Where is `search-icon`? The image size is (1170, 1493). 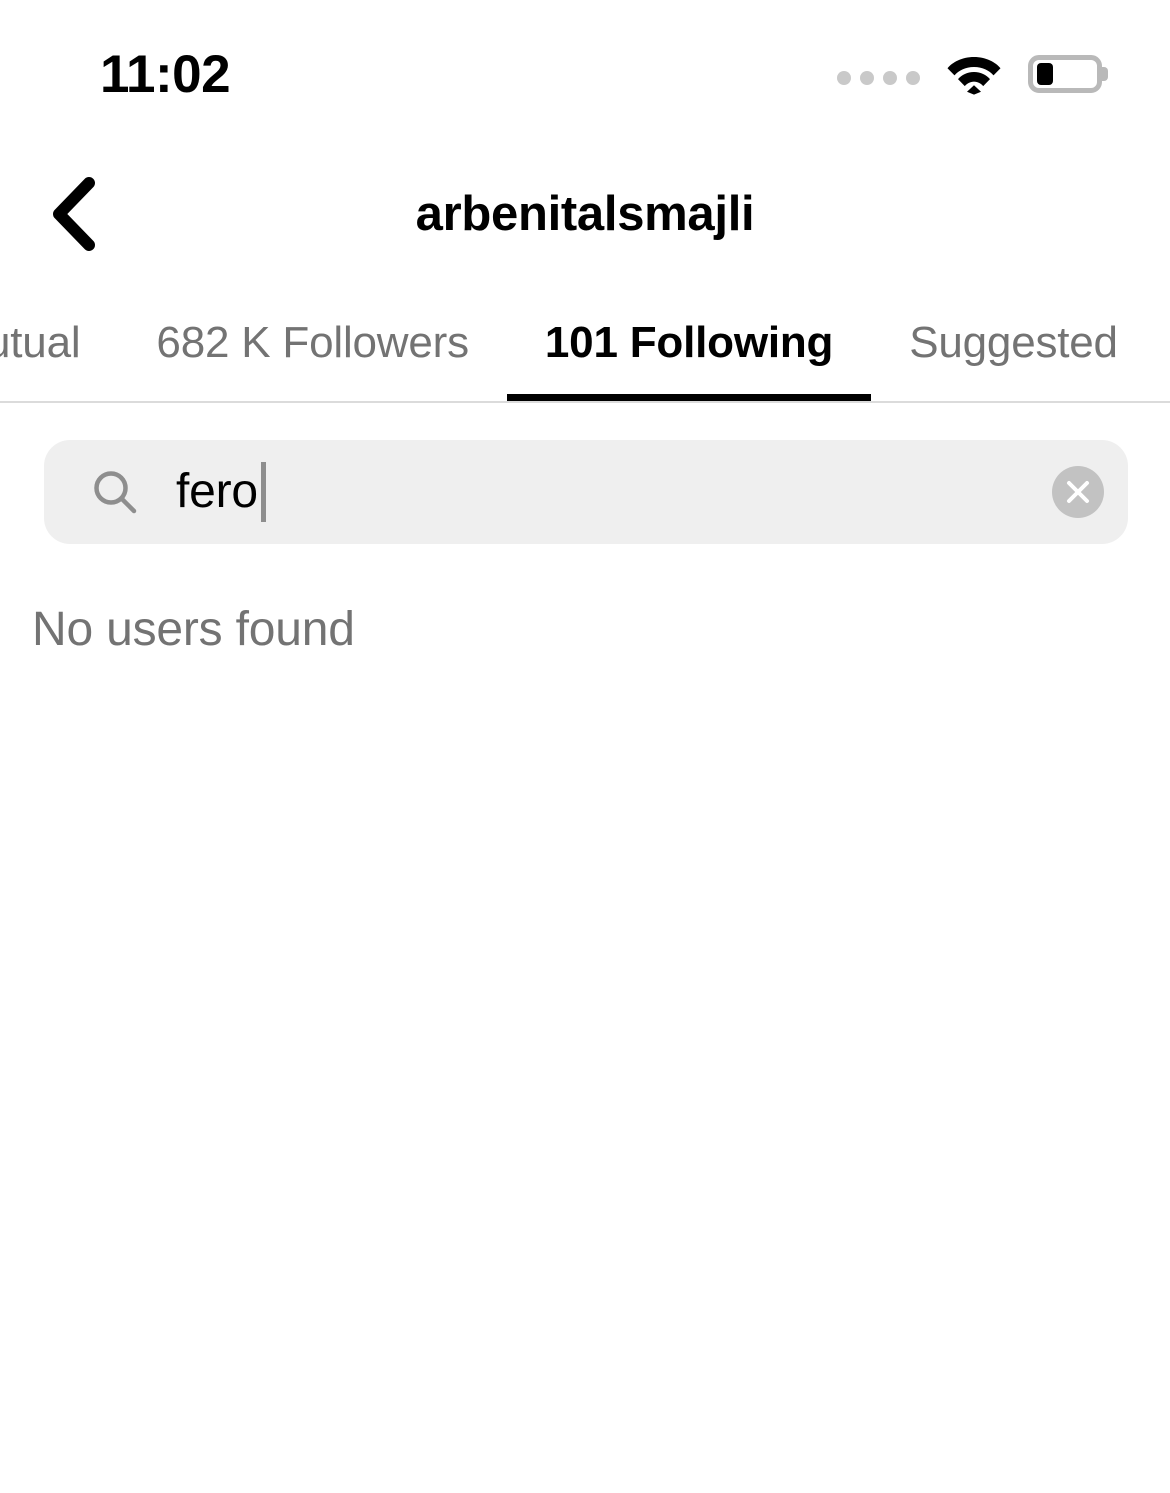 search-icon is located at coordinates (115, 492).